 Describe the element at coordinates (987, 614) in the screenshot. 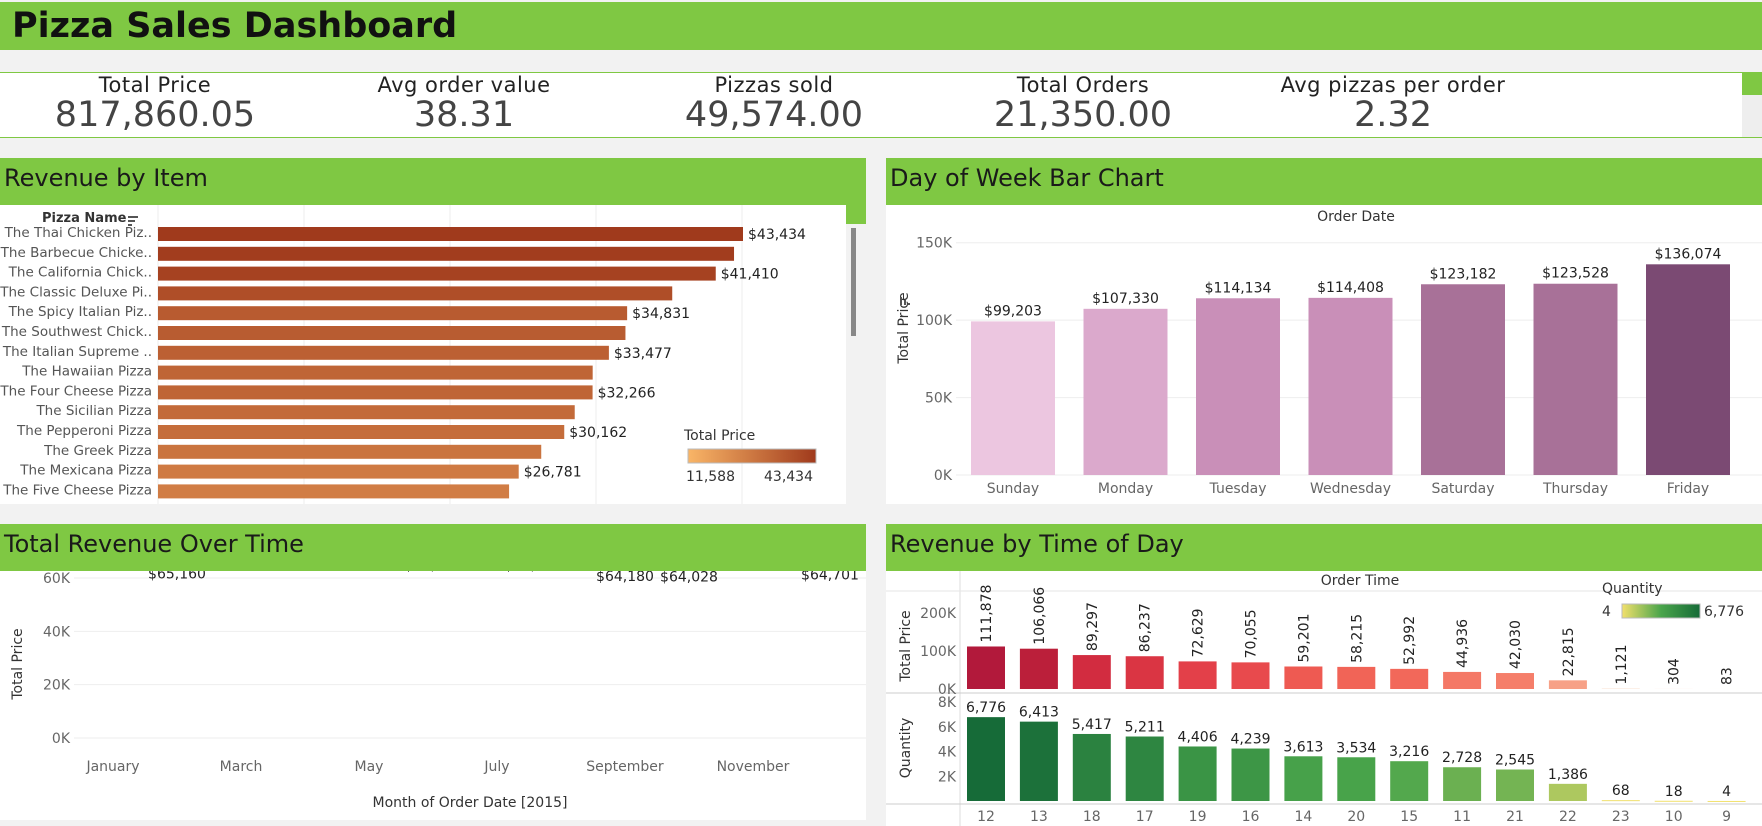

I see `price-value-label: 111,878` at that location.